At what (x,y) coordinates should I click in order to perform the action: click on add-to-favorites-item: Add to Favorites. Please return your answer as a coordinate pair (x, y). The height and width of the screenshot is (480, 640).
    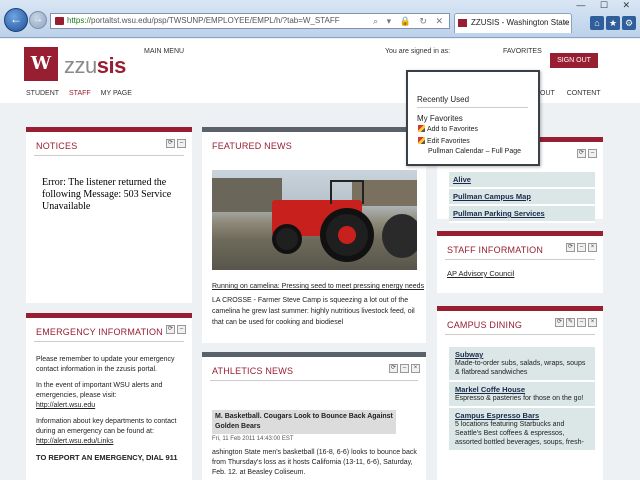
    Looking at the image, I should click on (448, 129).